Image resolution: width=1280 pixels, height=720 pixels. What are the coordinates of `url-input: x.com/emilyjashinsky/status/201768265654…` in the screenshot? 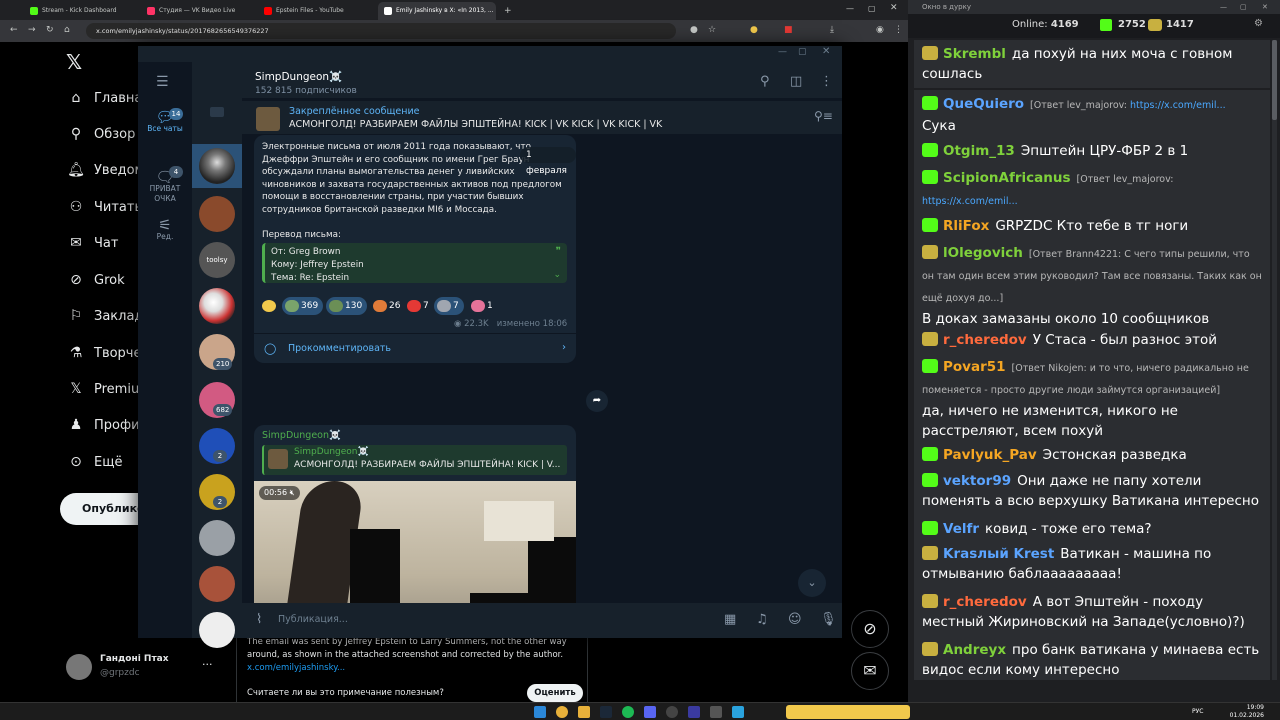 It's located at (381, 31).